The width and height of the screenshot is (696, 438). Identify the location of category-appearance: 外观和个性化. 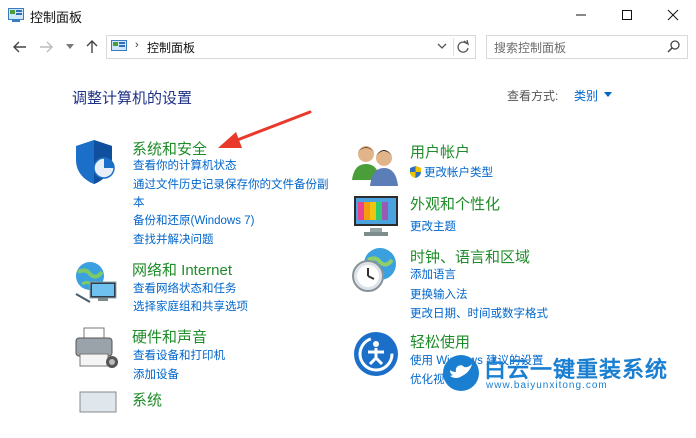
(455, 203).